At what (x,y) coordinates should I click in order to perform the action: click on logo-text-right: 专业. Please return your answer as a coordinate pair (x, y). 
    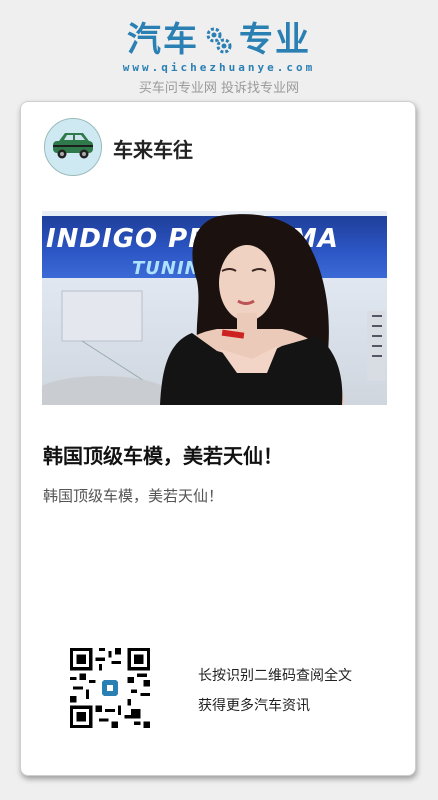
    Looking at the image, I should click on (275, 40).